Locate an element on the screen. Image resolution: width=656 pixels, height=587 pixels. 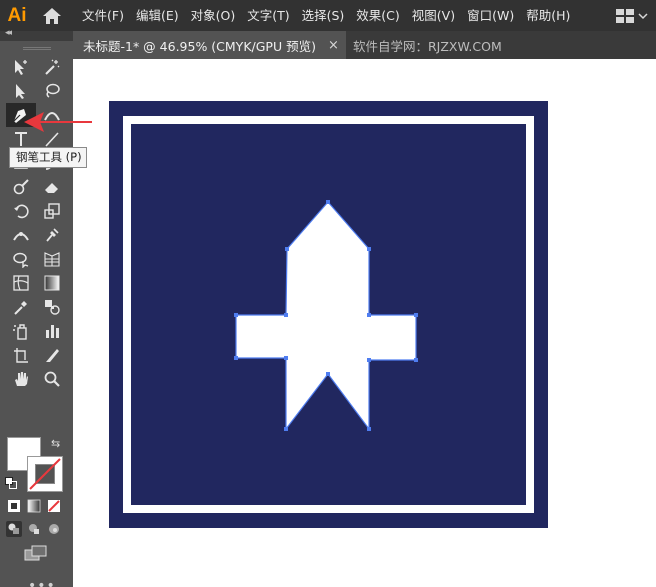
shape-builder-icon is located at coordinates (21, 259).